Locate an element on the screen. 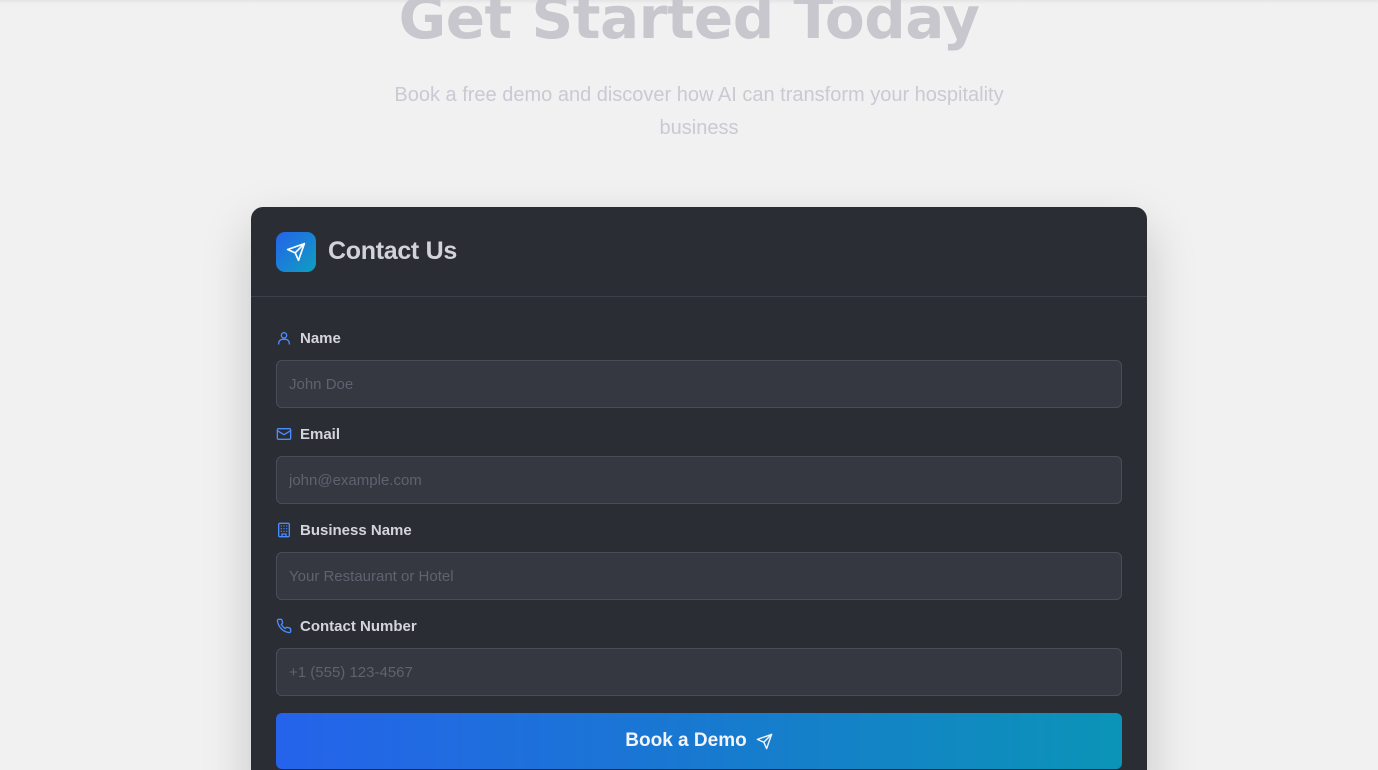 The image size is (1378, 770). name-input is located at coordinates (699, 384).